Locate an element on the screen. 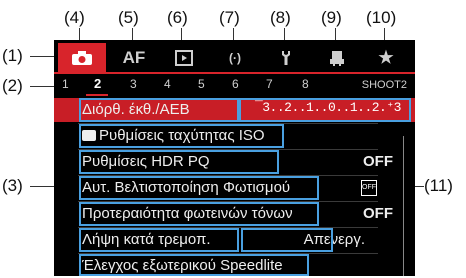 The image size is (466, 278). tab-af: AF is located at coordinates (134, 57).